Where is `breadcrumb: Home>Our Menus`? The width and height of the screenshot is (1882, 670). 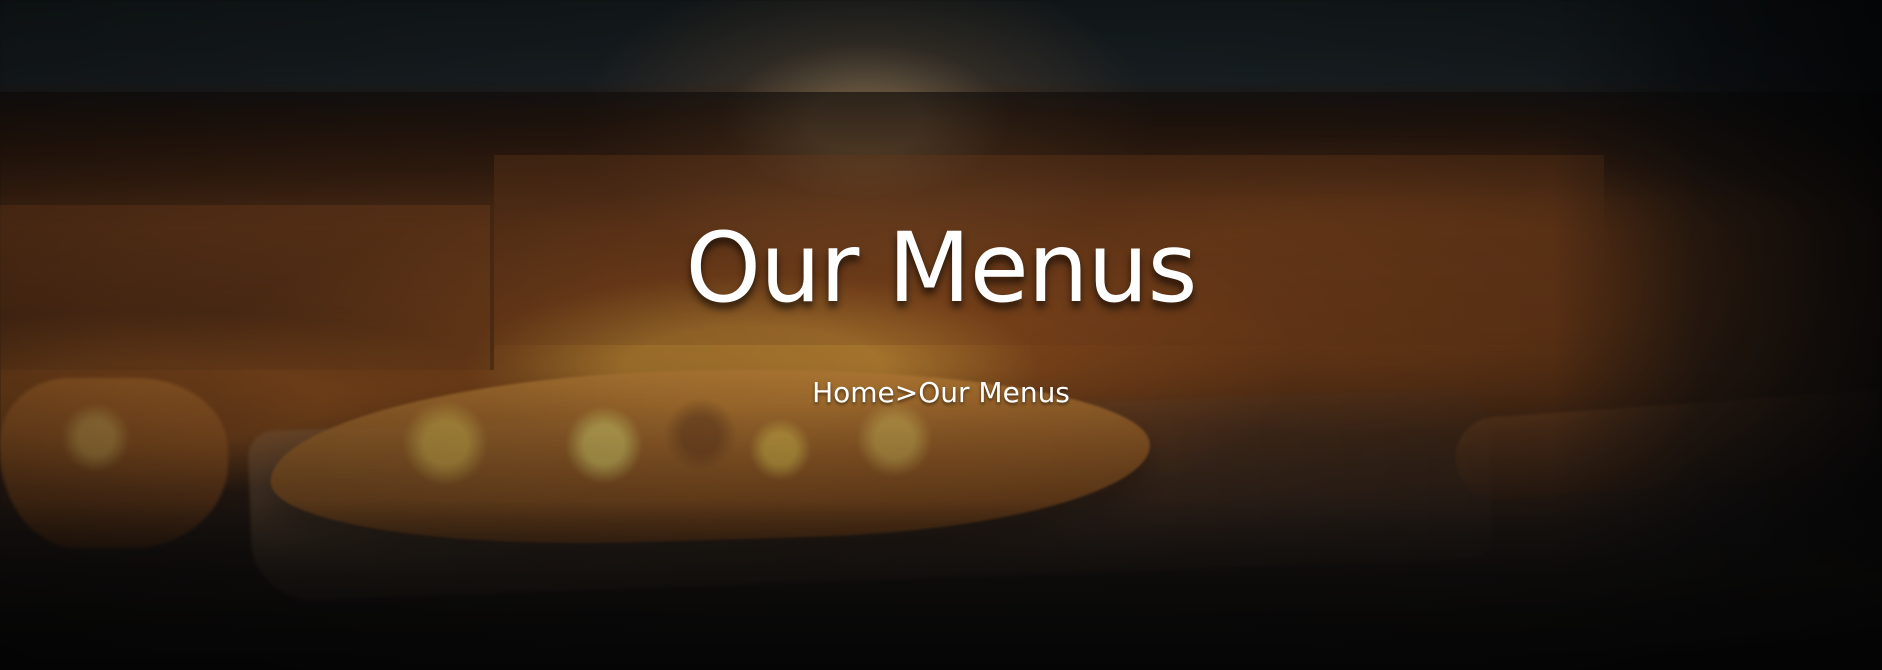 breadcrumb: Home>Our Menus is located at coordinates (941, 393).